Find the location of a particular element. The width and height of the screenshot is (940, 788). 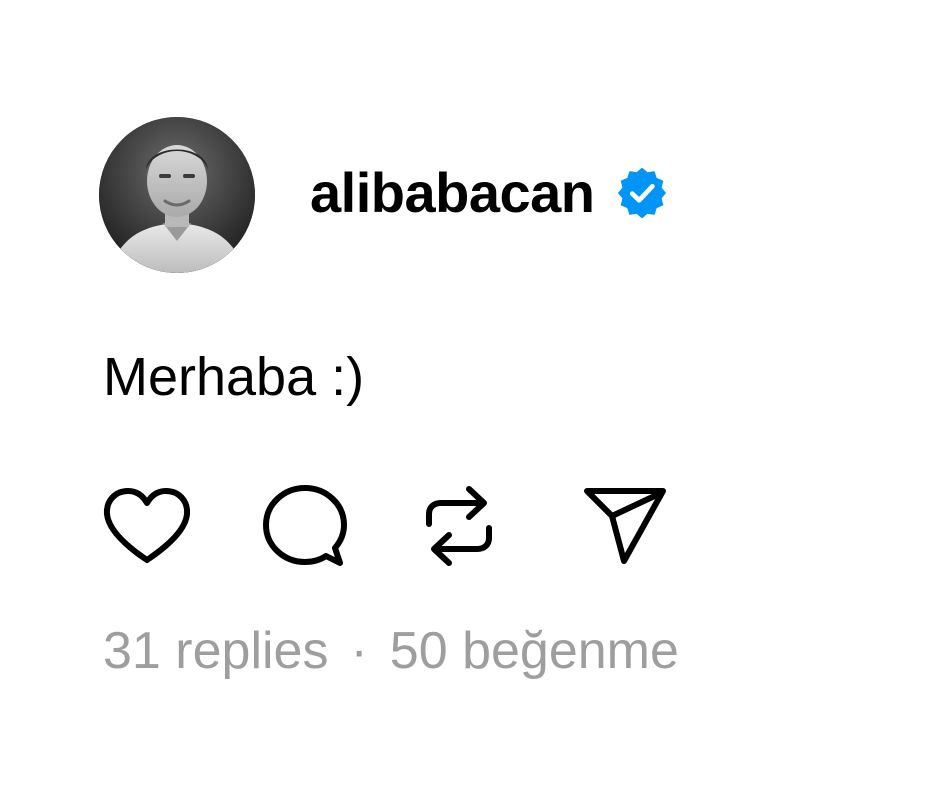

share-button is located at coordinates (628, 526).